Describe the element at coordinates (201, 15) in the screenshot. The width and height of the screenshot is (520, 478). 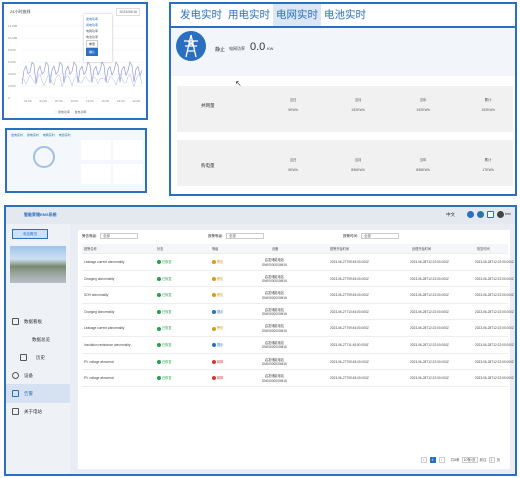
I see `tab-generation: 发电实时` at that location.